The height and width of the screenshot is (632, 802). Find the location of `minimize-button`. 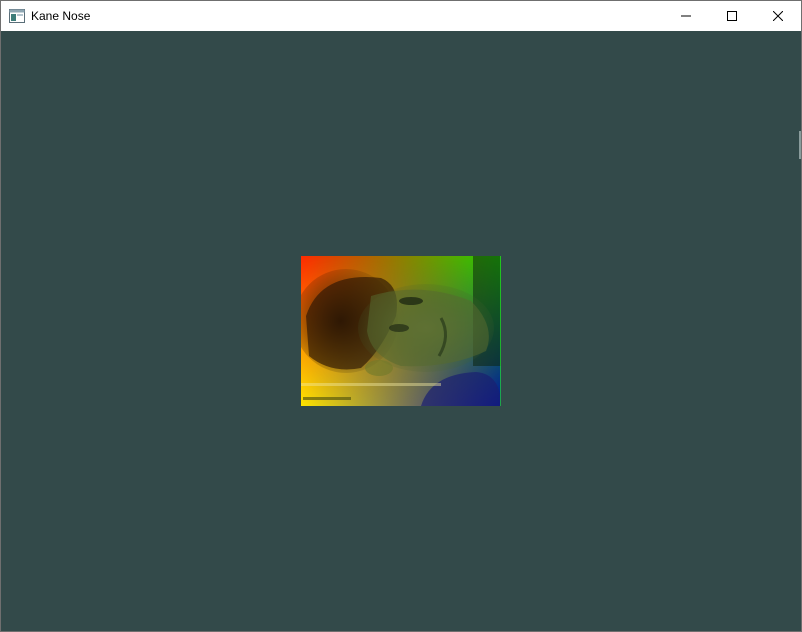

minimize-button is located at coordinates (686, 16).